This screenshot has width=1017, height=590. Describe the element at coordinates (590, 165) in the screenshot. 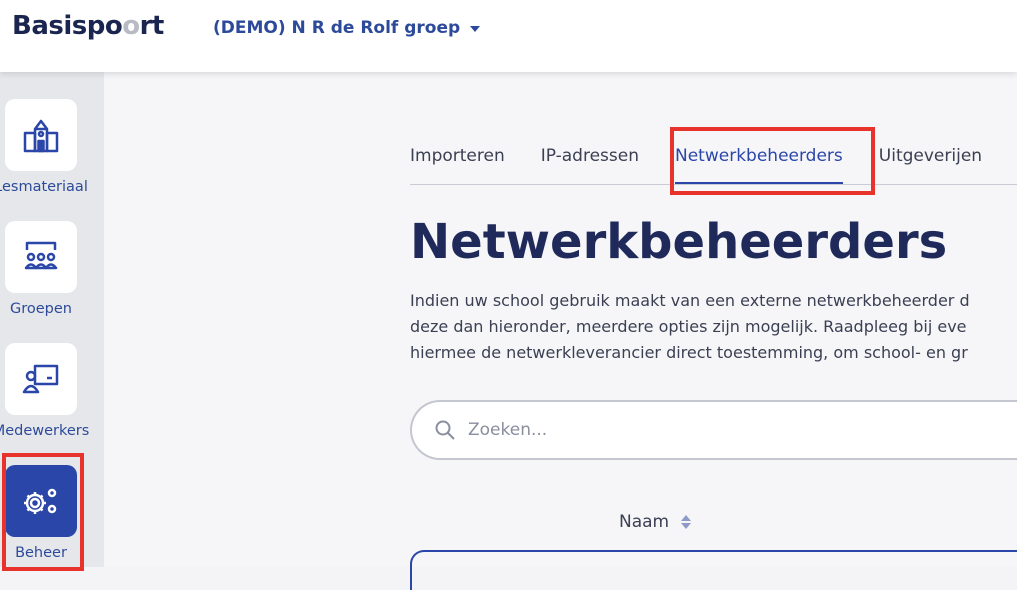

I see `tab-ip-adressen: IP-adressen` at that location.